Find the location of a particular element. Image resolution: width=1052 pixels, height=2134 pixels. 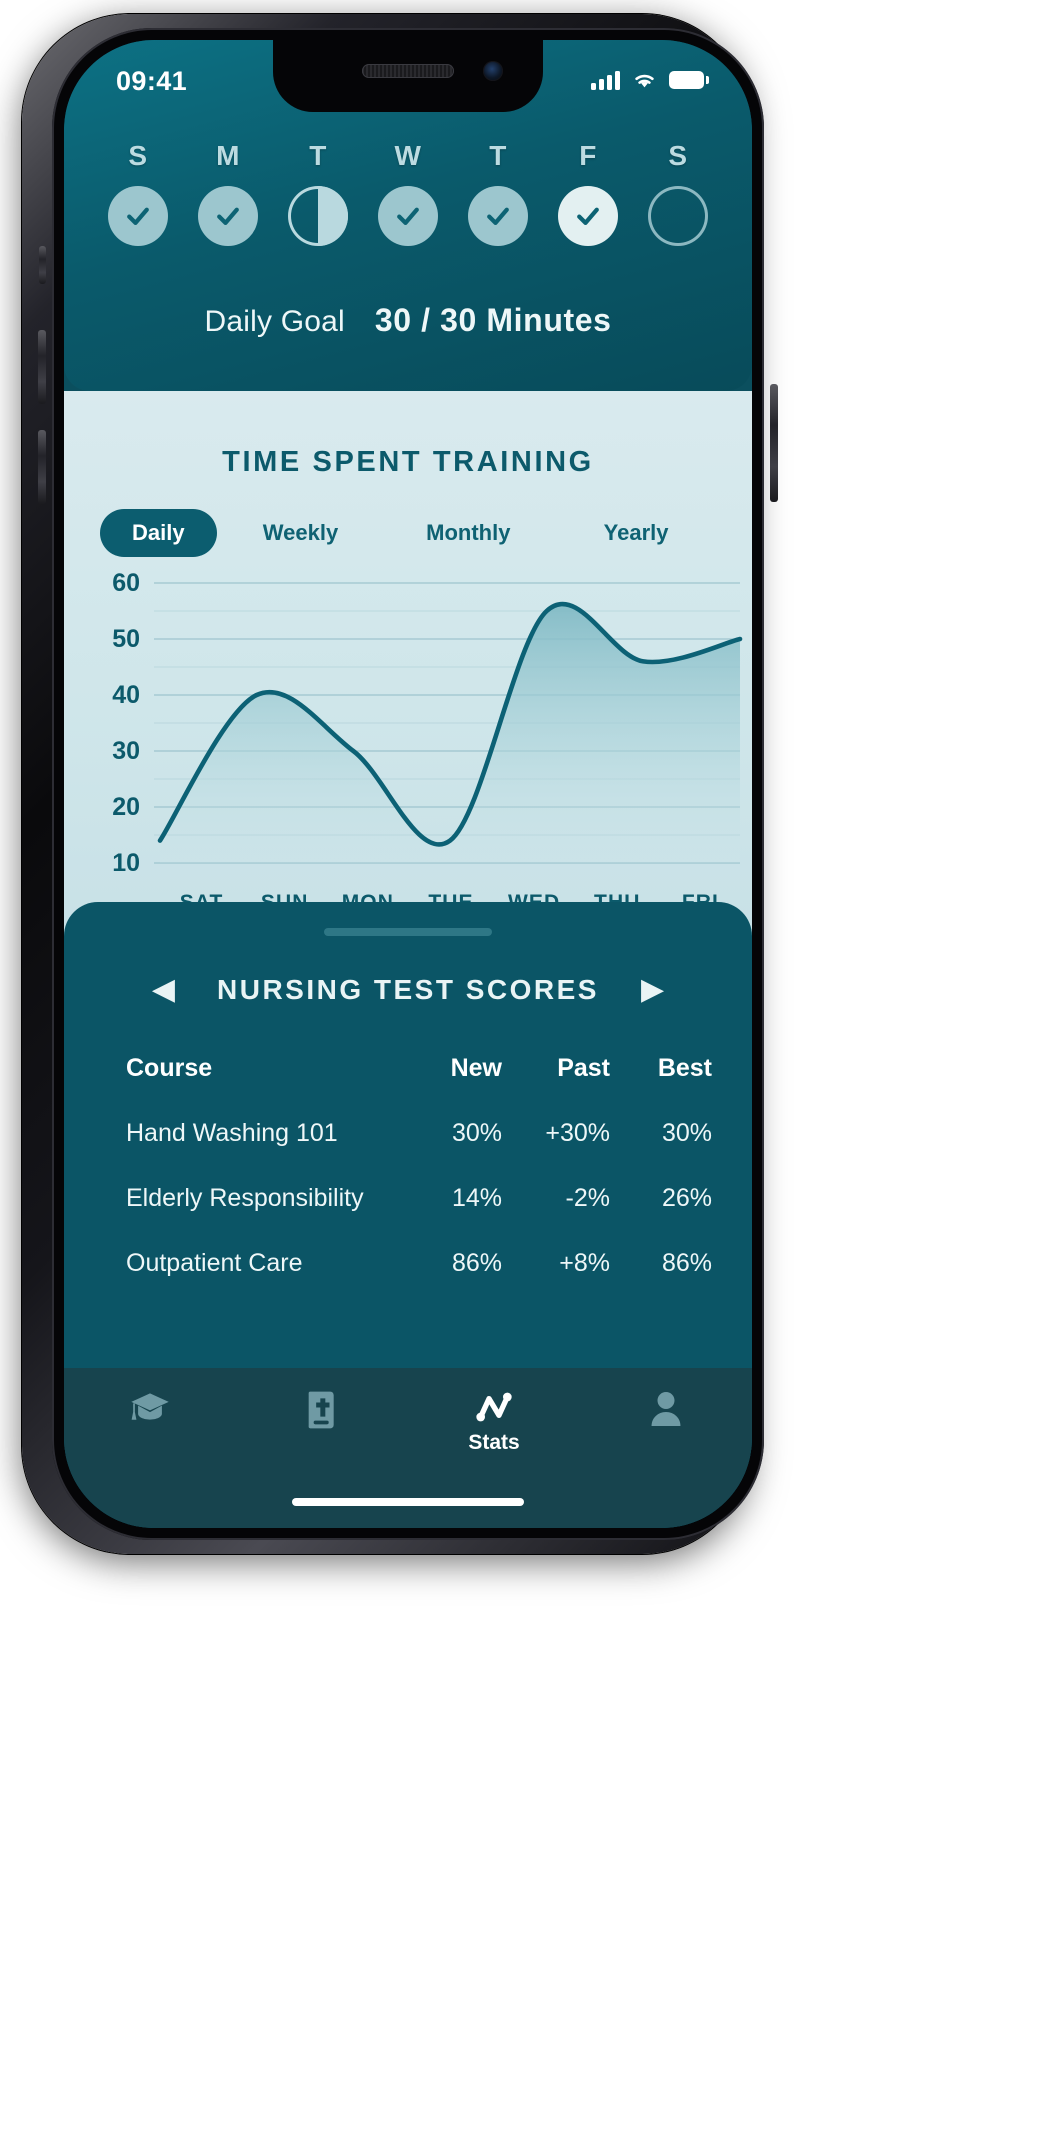

day-status-sunday is located at coordinates (138, 216).